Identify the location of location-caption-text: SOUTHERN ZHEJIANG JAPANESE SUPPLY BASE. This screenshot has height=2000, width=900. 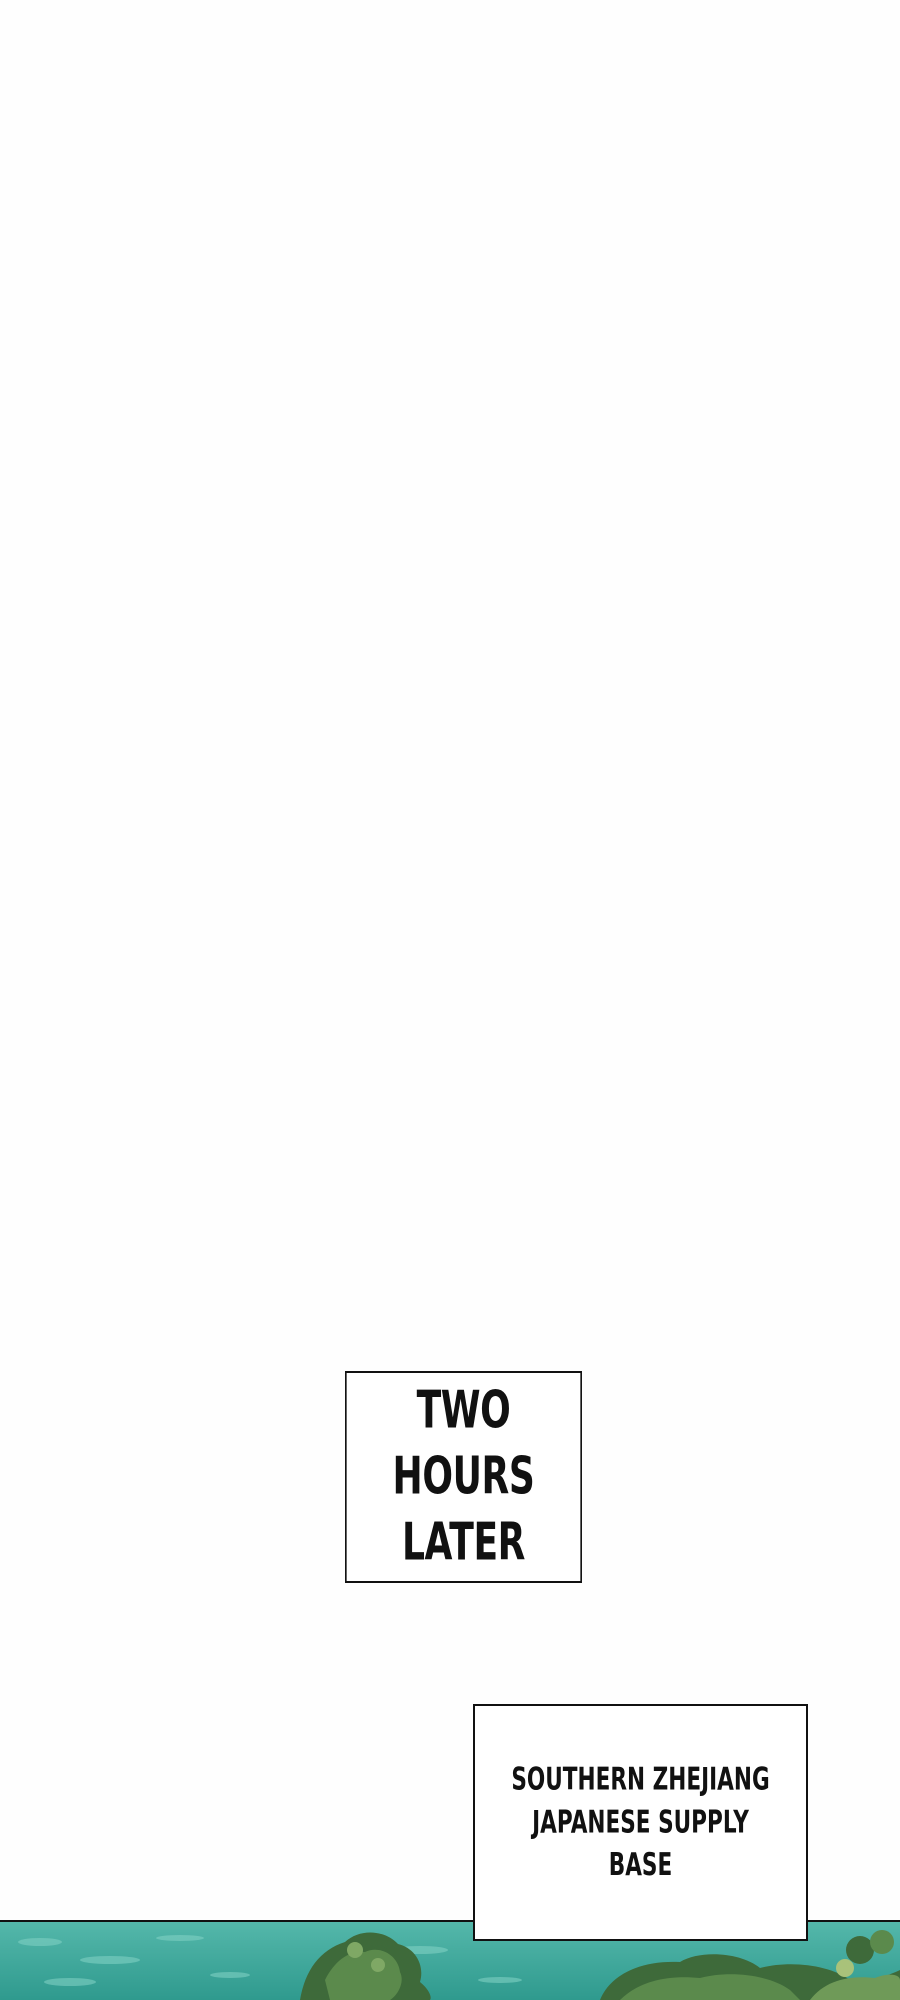
(640, 1822).